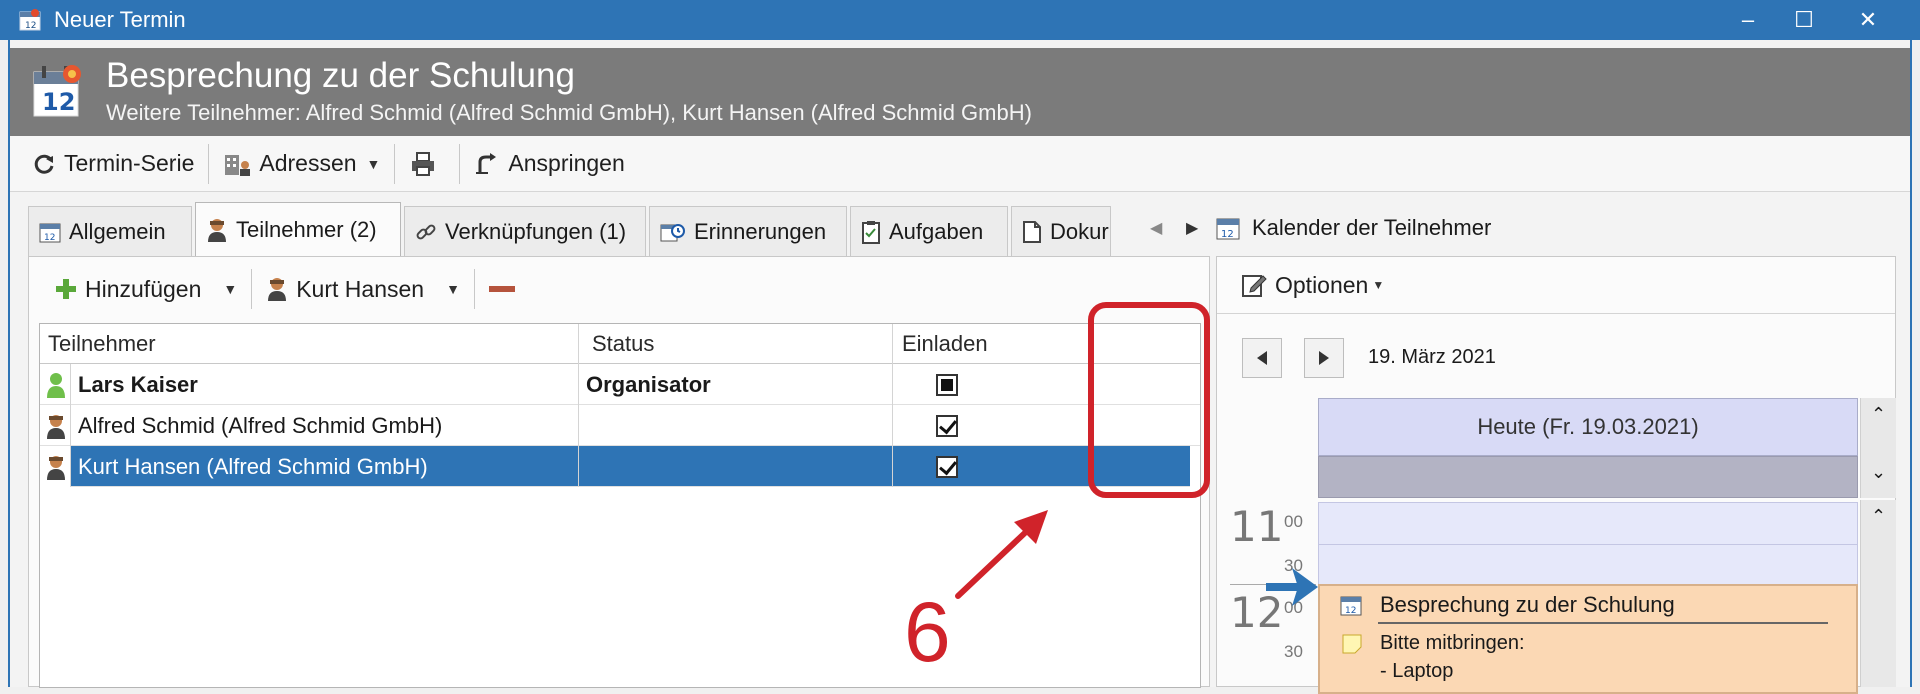 This screenshot has width=1920, height=694. Describe the element at coordinates (1254, 286) in the screenshot. I see `edit-icon` at that location.